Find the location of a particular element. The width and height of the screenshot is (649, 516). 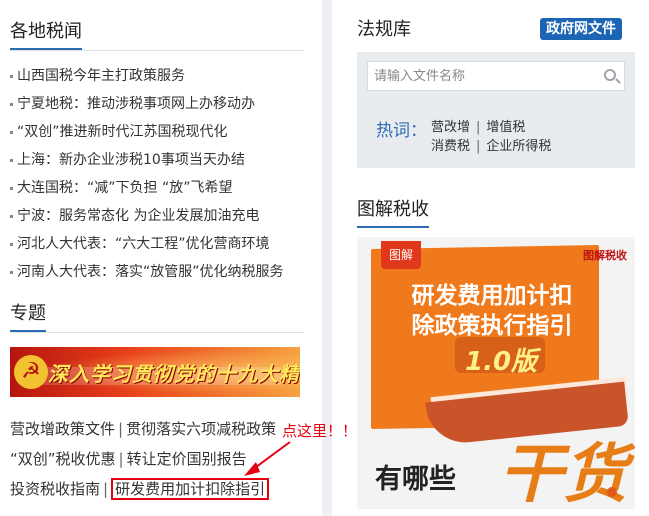

gov-documents-button: 政府网文件 is located at coordinates (581, 29).